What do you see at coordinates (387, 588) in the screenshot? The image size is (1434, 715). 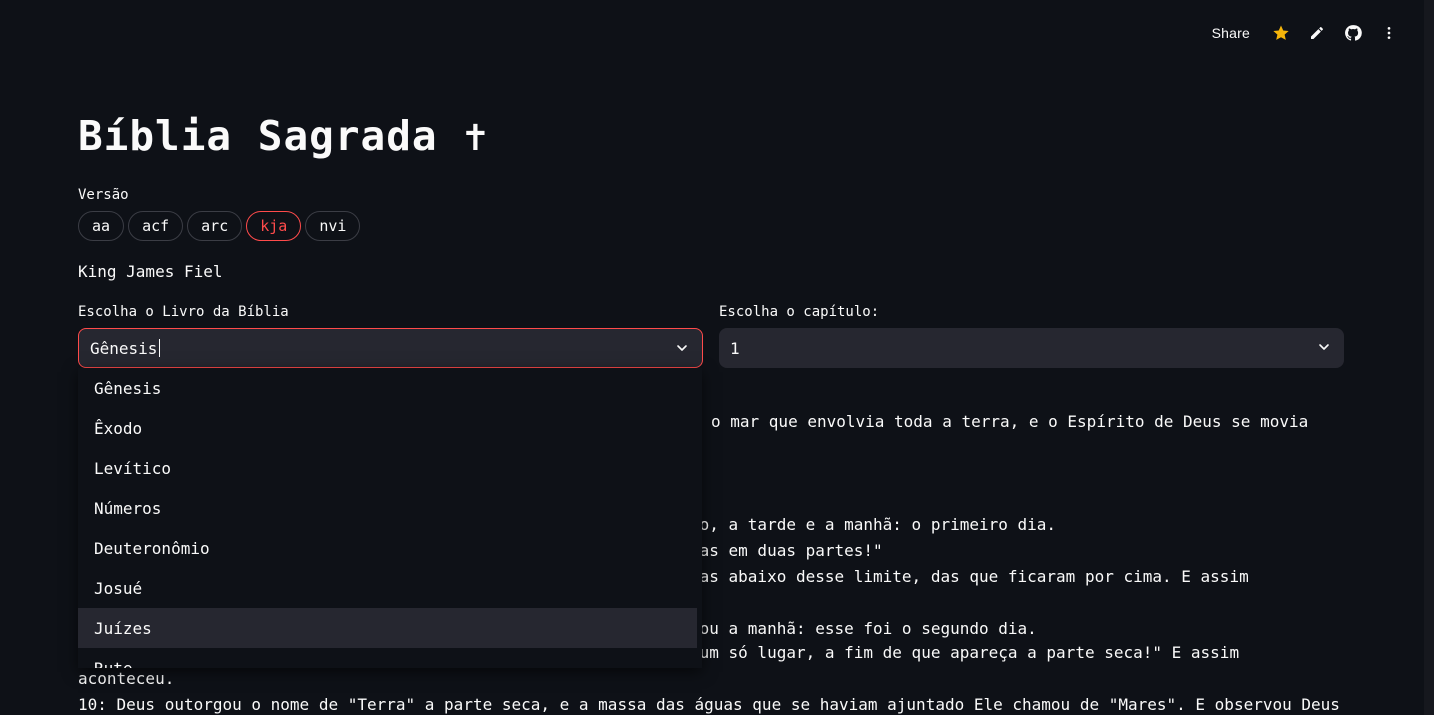 I see `book-option: Josué` at bounding box center [387, 588].